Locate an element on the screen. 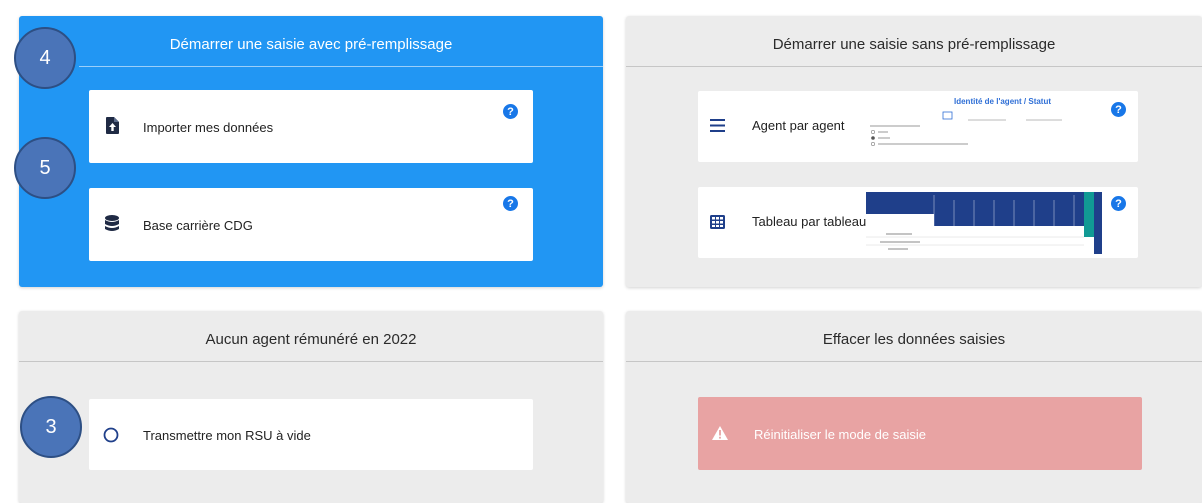 The image size is (1202, 503). cdg-career-base-card: Base carrière CDG ? is located at coordinates (311, 224).